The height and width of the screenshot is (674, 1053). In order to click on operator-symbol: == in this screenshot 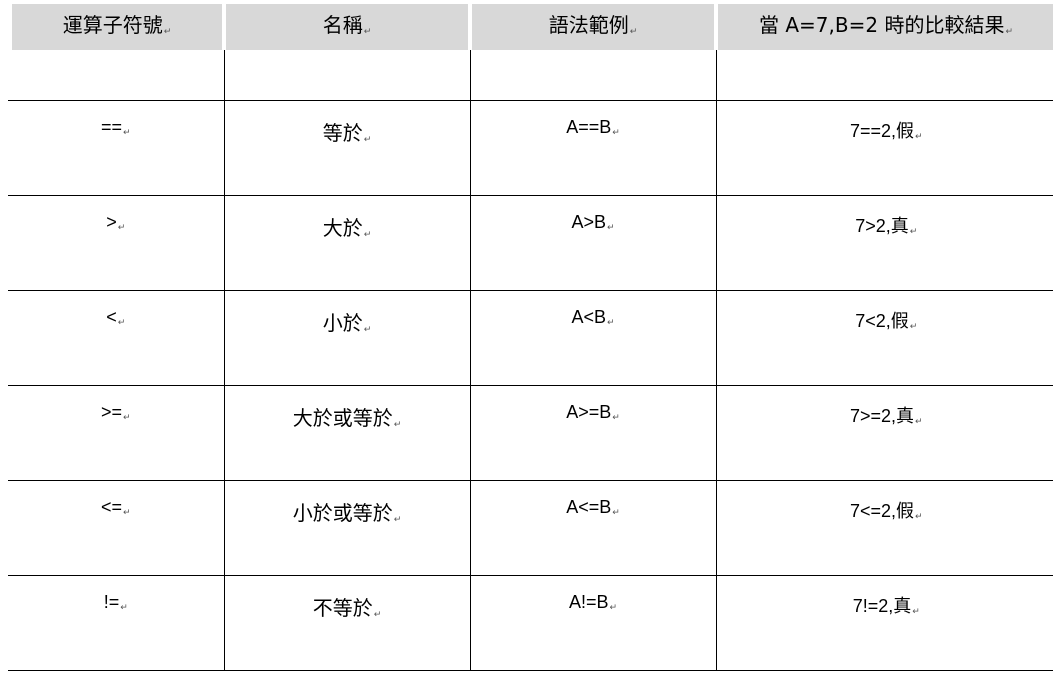, I will do `click(111, 126)`.